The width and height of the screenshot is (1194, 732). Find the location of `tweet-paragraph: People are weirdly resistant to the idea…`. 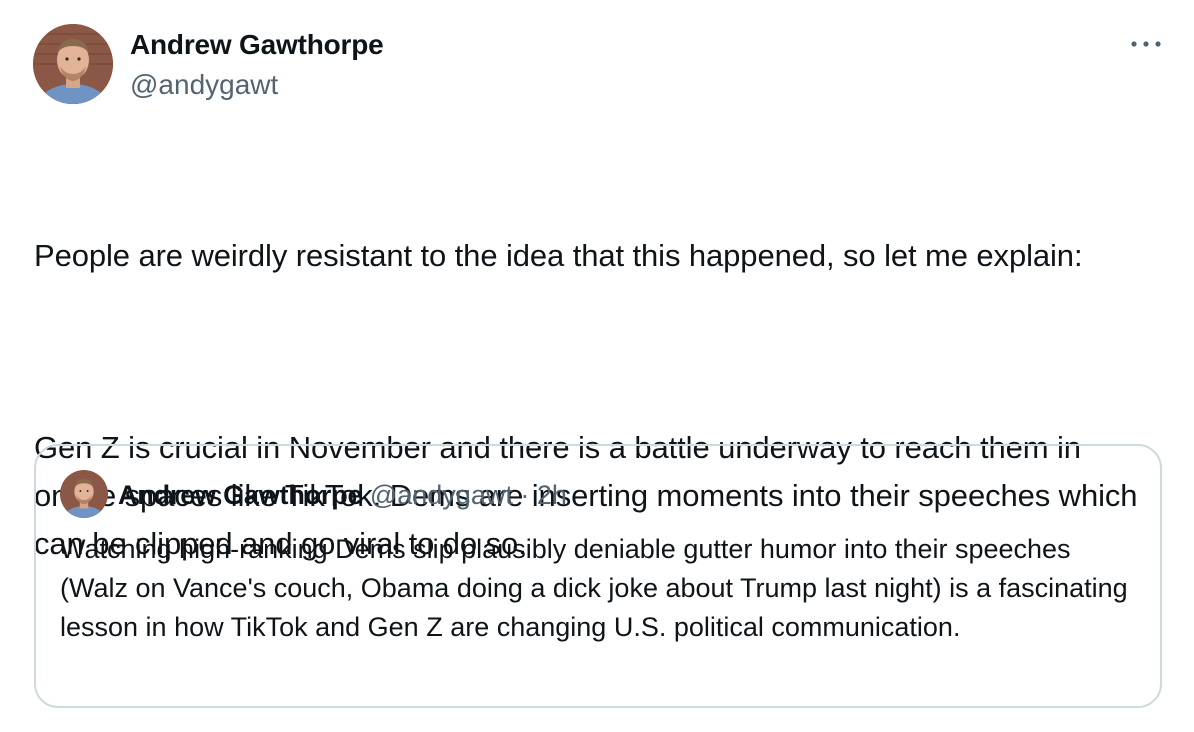

tweet-paragraph: People are weirdly resistant to the idea… is located at coordinates (558, 255).